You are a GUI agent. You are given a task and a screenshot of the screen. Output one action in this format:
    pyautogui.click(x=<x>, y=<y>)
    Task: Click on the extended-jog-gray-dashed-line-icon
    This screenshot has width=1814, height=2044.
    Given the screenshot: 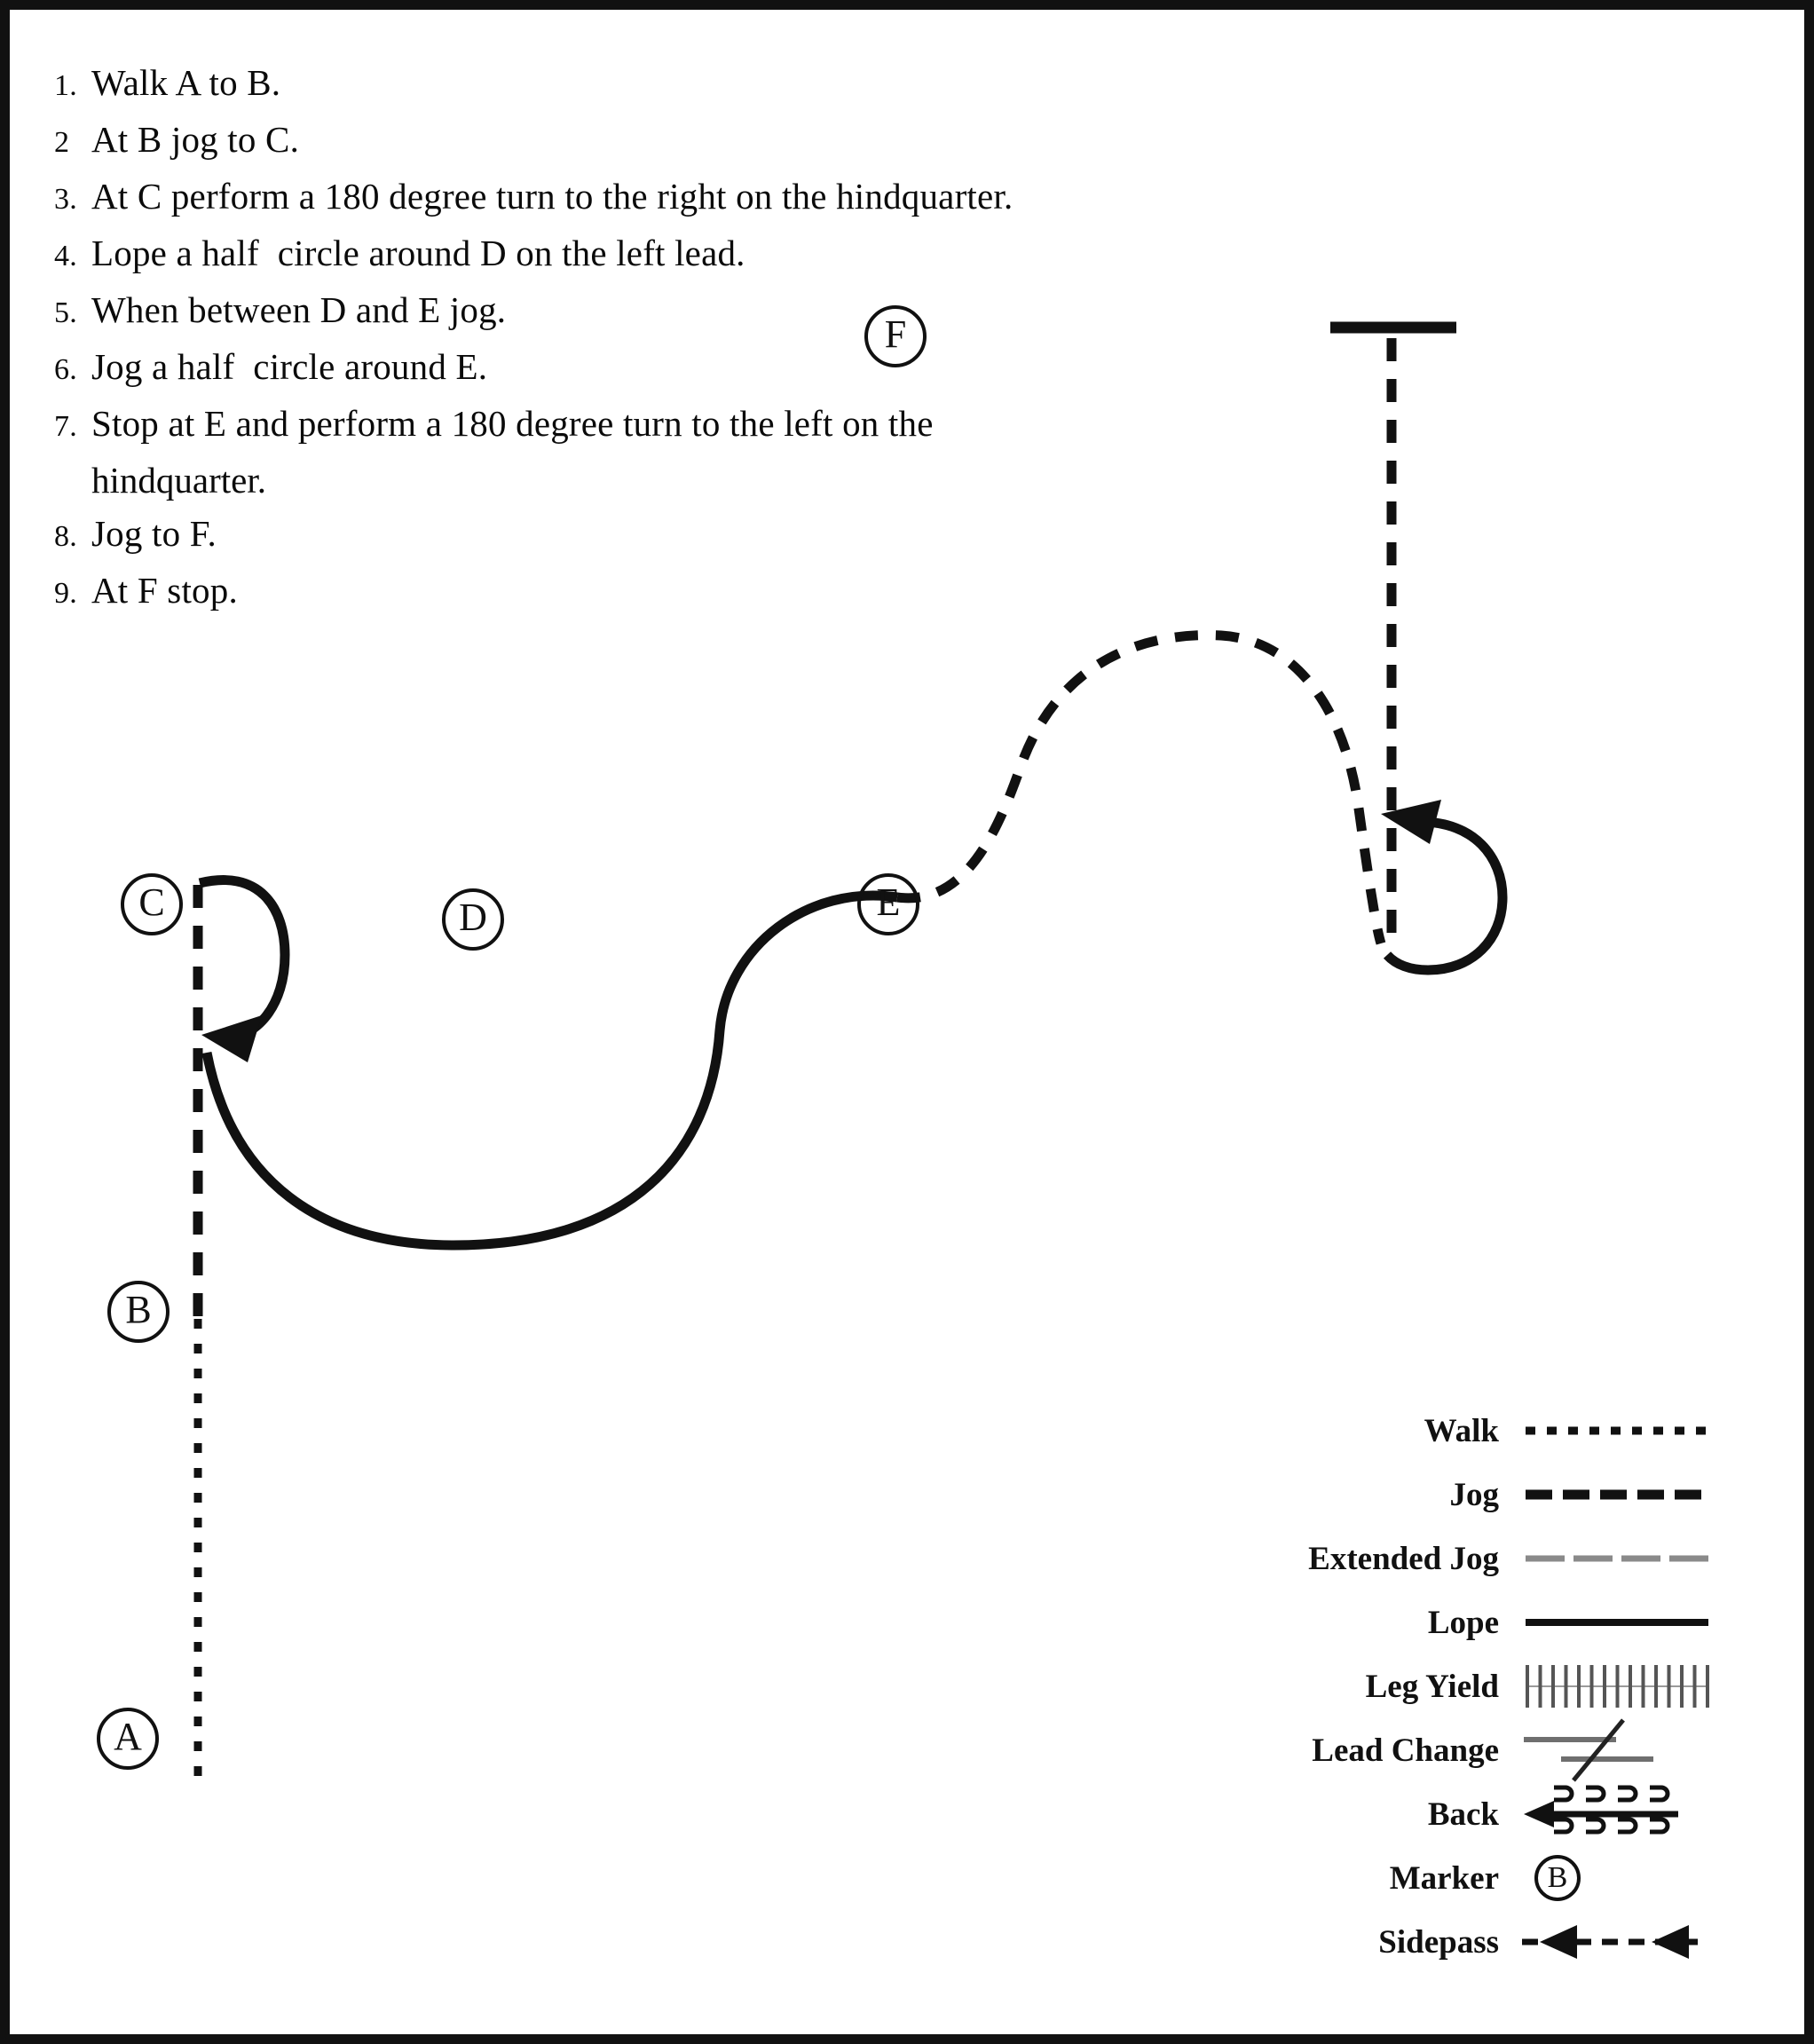 What is the action you would take?
    pyautogui.click(x=1616, y=1558)
    